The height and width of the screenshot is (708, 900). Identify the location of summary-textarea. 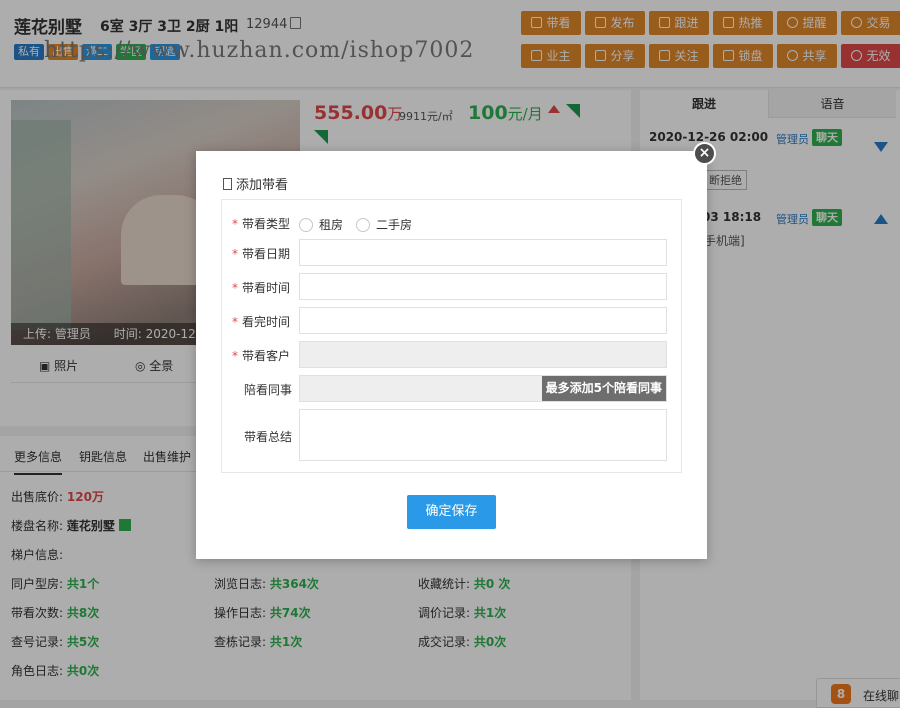
(483, 435).